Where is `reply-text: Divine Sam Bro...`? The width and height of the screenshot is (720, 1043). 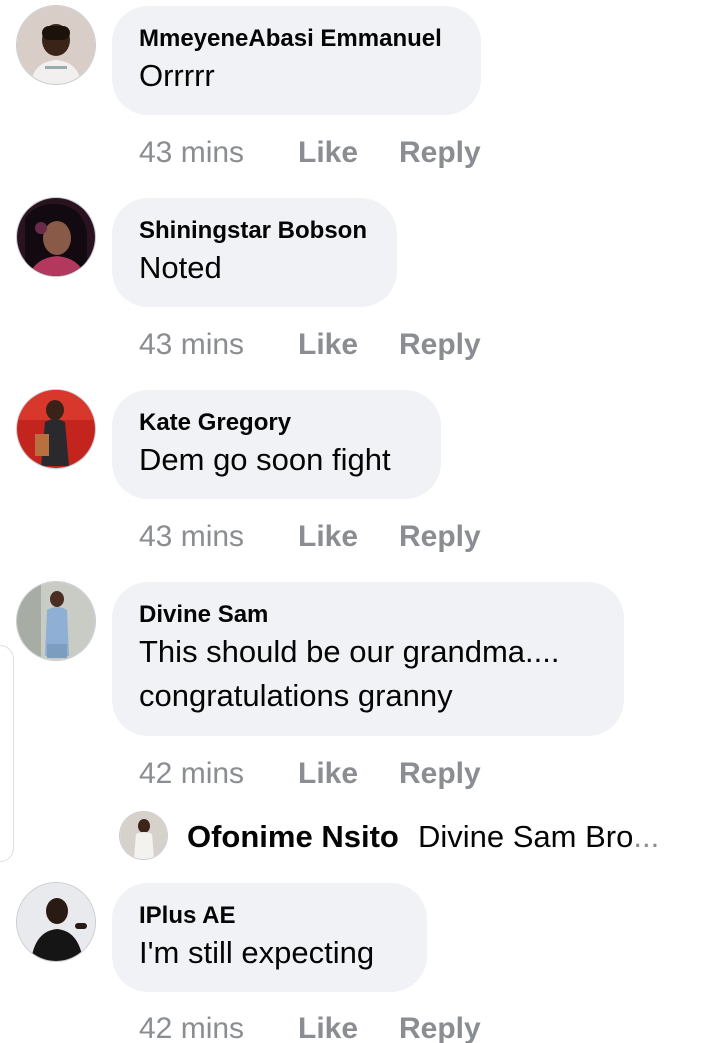 reply-text: Divine Sam Bro... is located at coordinates (538, 837).